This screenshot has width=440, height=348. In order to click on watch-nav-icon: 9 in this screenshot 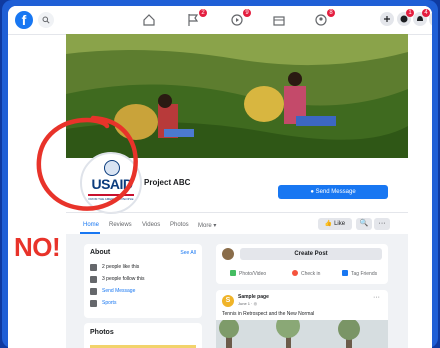, I will do `click(240, 18)`.